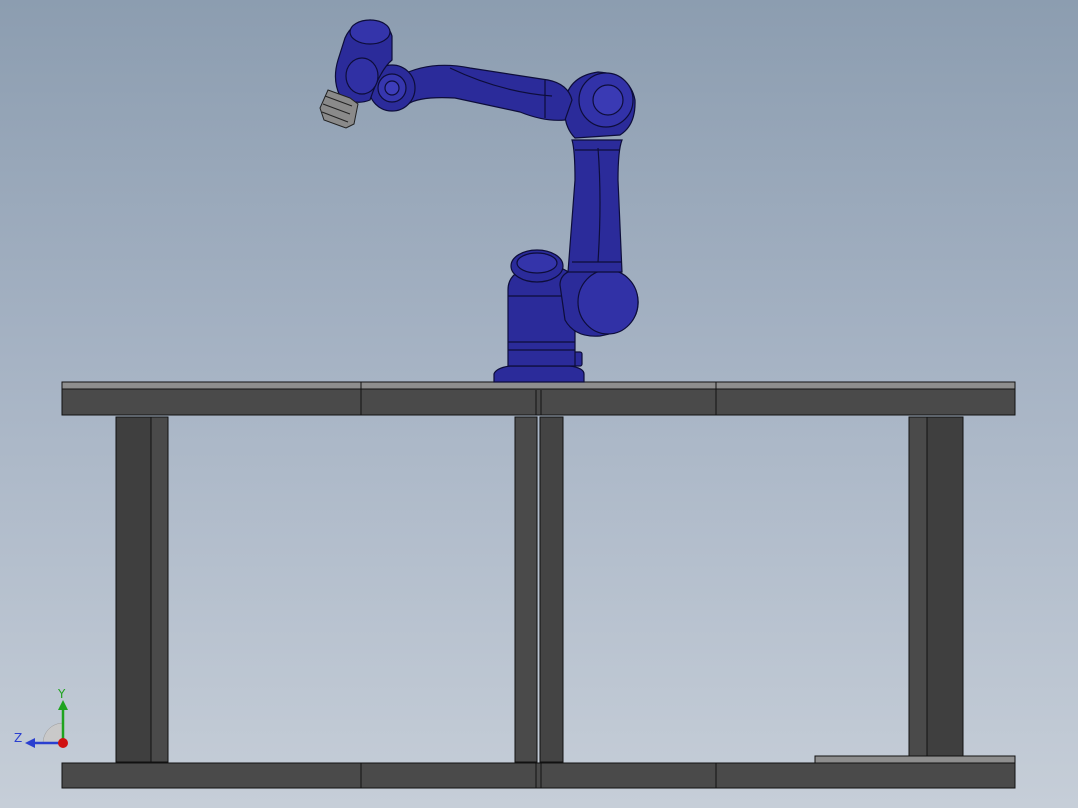  Describe the element at coordinates (915, 759) in the screenshot. I see `bottom-plate-step` at that location.